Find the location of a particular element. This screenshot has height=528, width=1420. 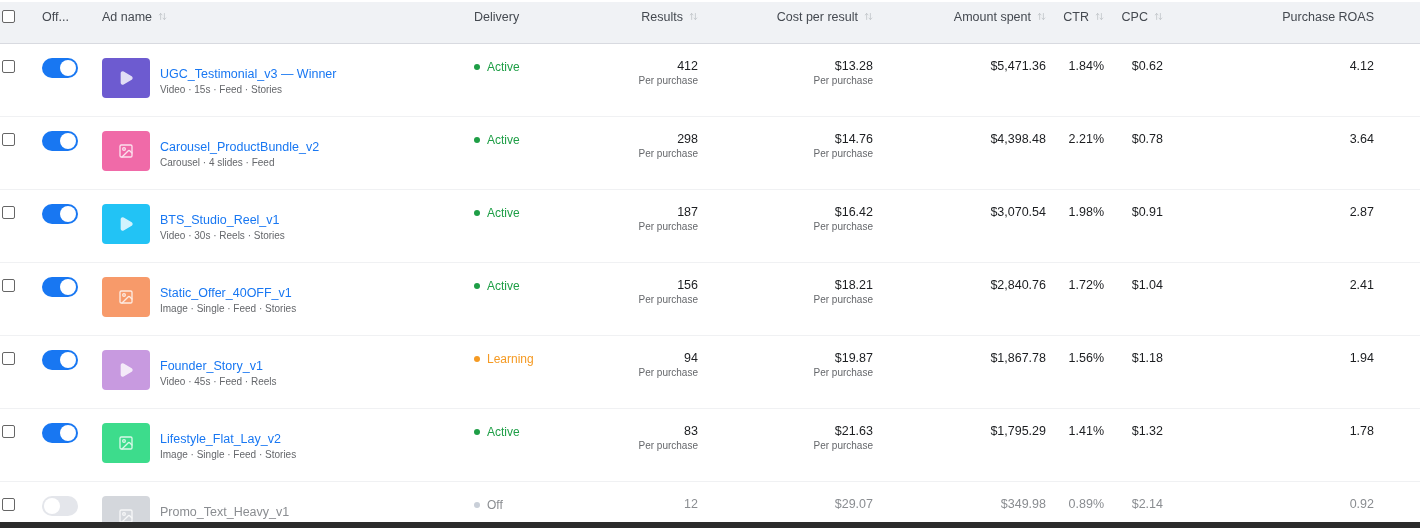

cpc-value: $1.18 is located at coordinates (1147, 358).